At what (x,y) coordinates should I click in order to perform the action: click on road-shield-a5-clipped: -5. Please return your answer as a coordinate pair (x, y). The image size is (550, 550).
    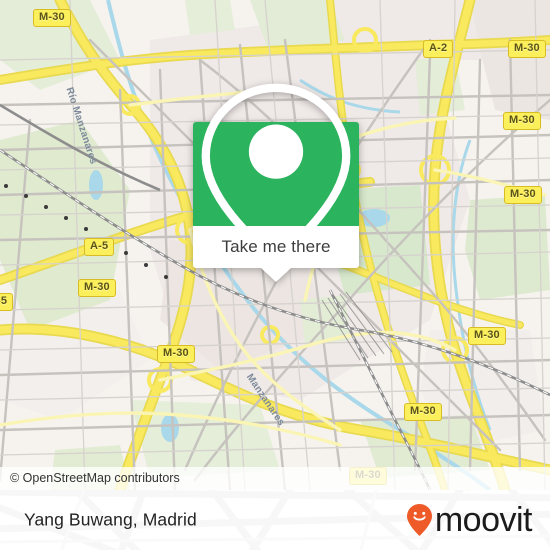
    Looking at the image, I should click on (7, 302).